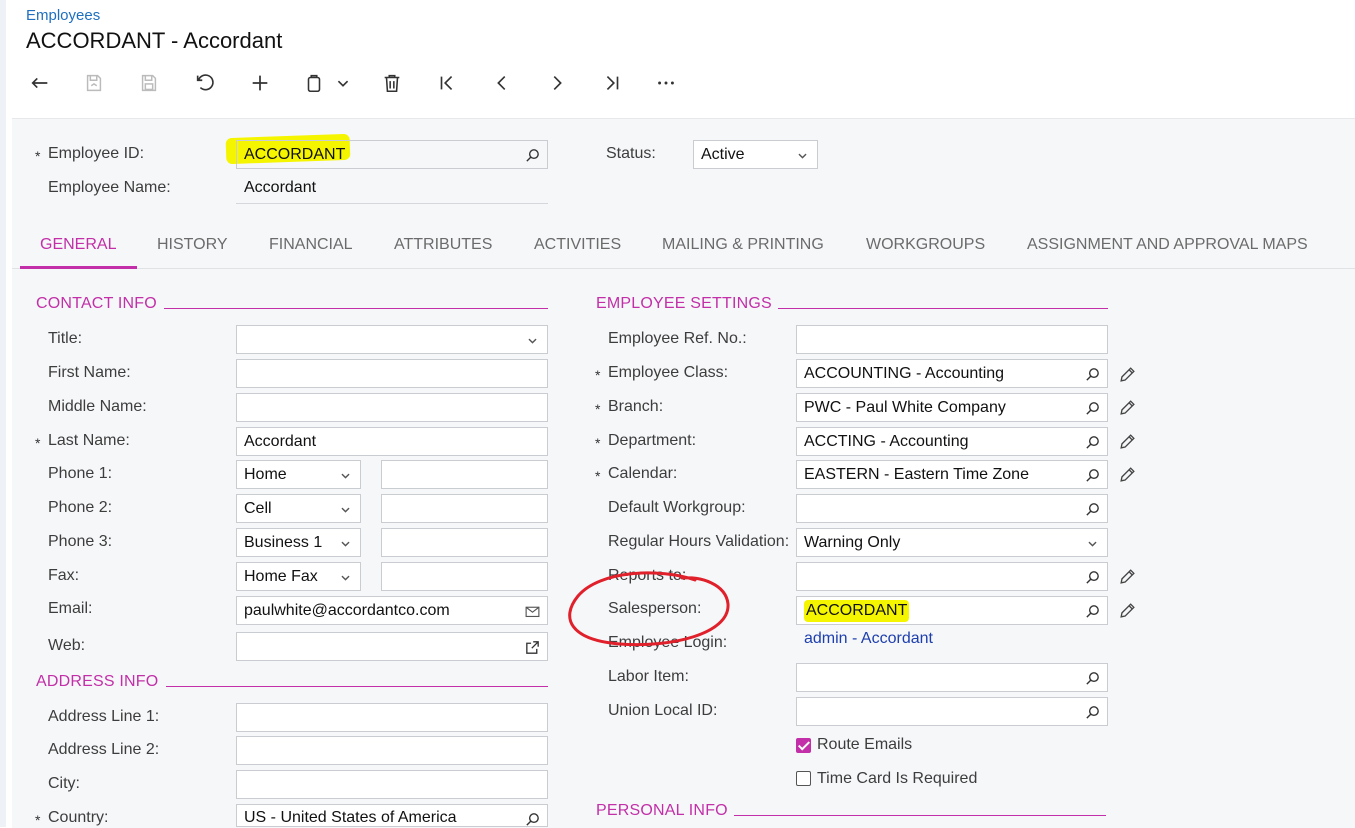  What do you see at coordinates (96, 153) in the screenshot?
I see `employee-id-label: Employee ID:` at bounding box center [96, 153].